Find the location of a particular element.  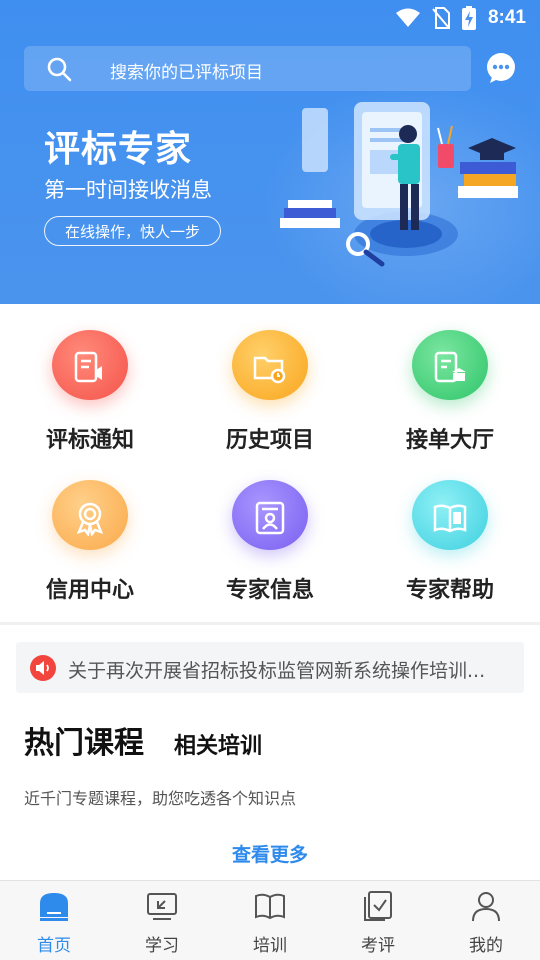

feature-order-hall: 接单大厅 is located at coordinates (450, 379).